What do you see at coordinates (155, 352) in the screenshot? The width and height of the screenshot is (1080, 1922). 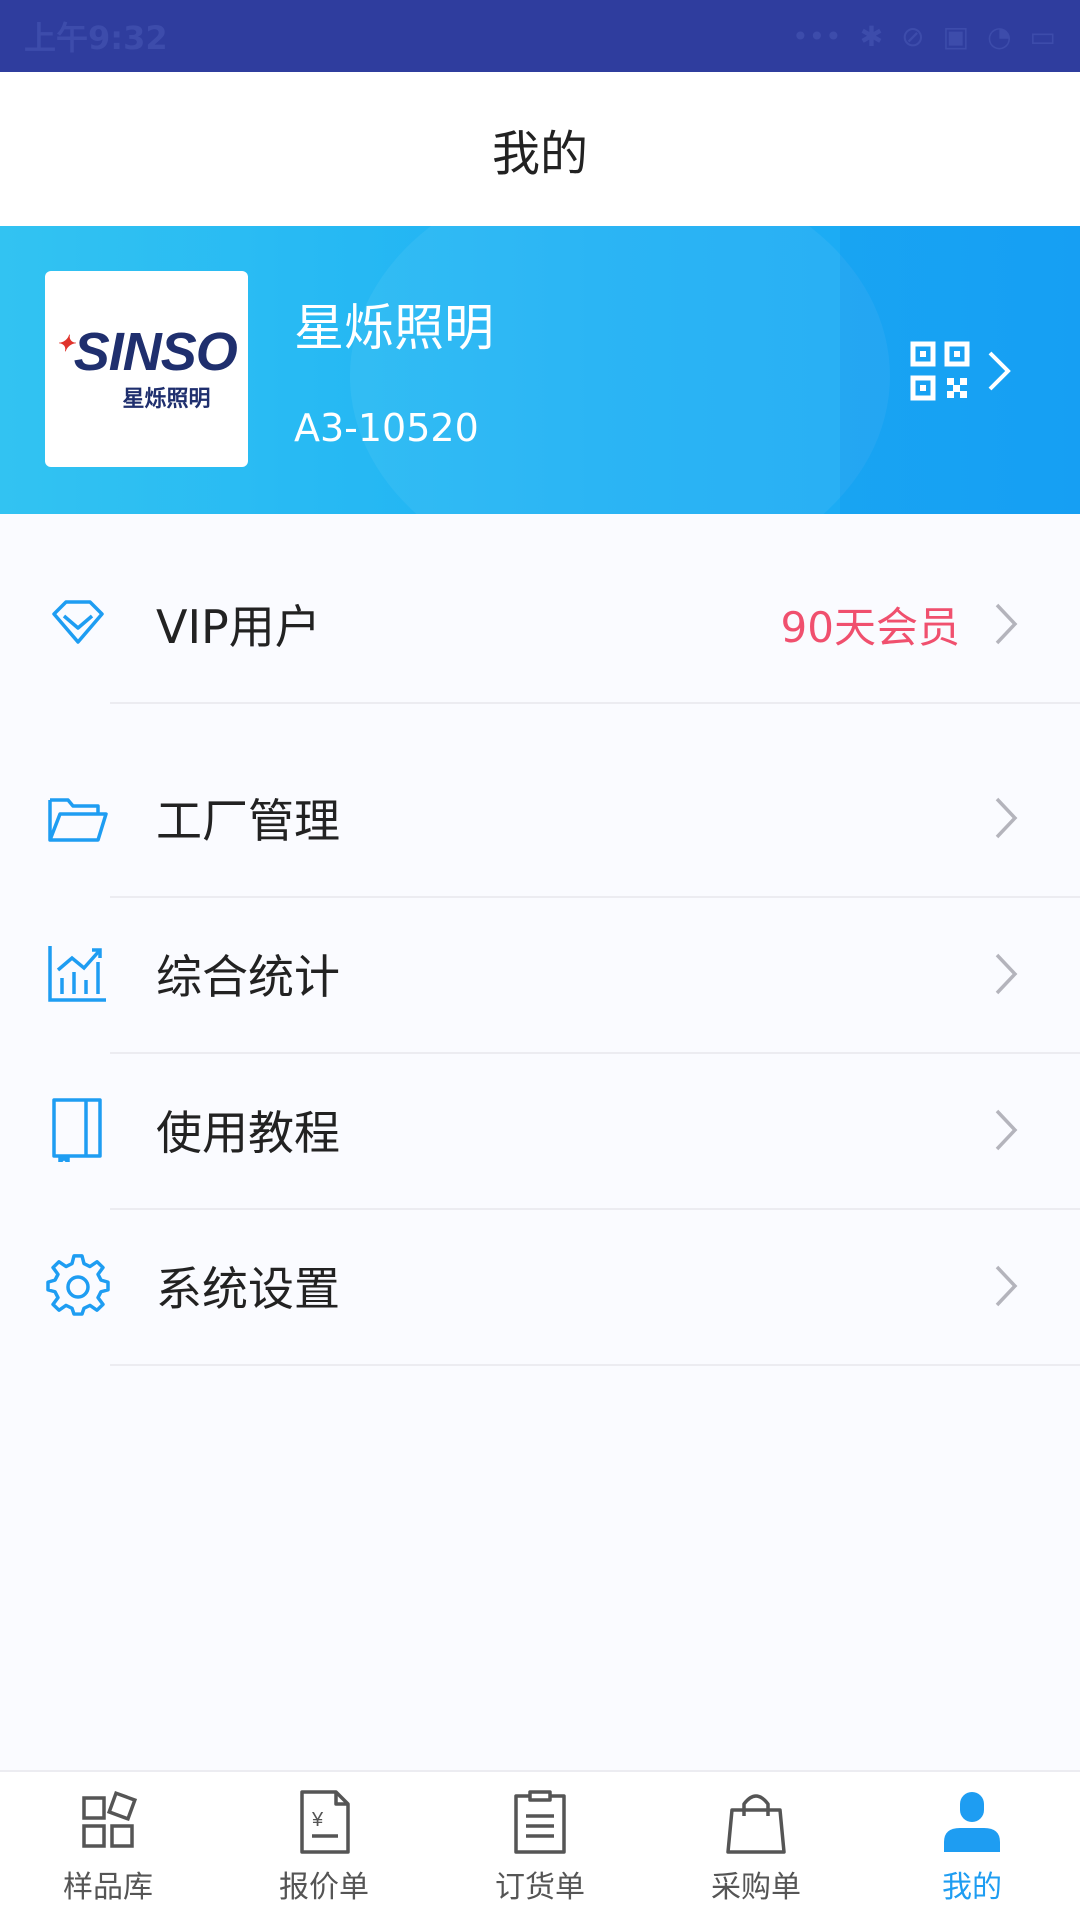 I see `logo-text: SINSO` at bounding box center [155, 352].